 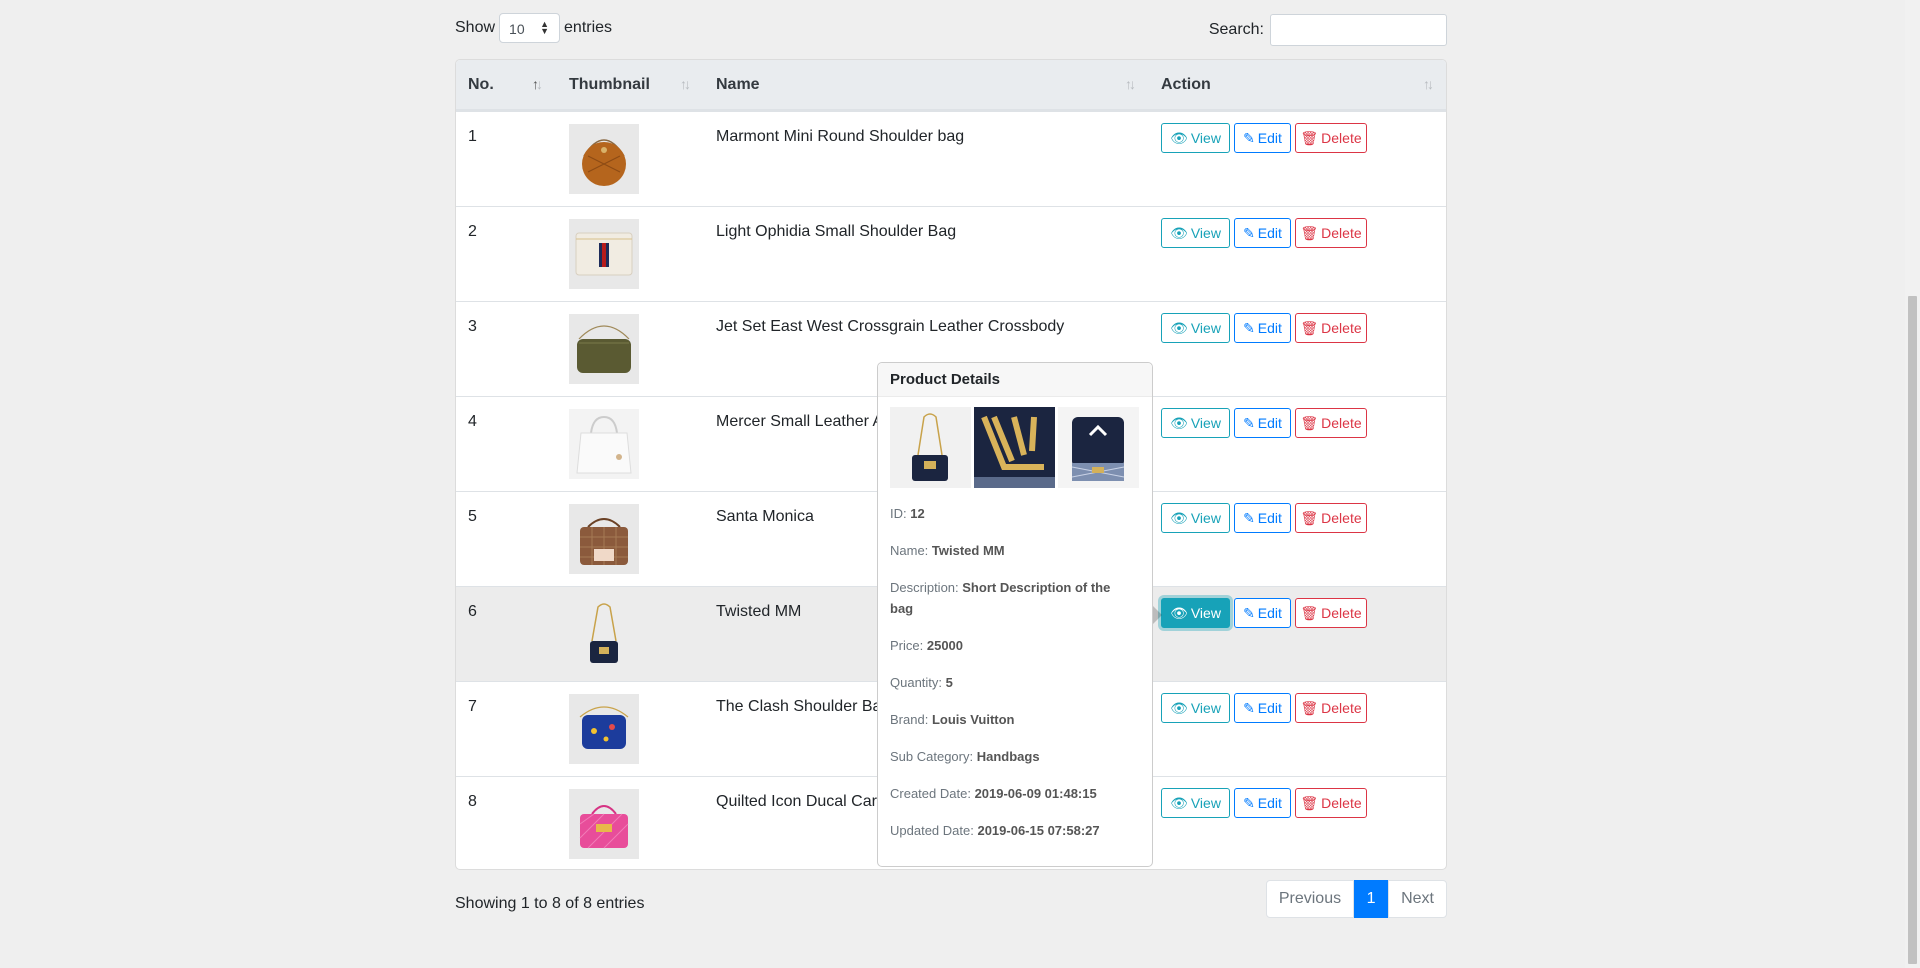 I want to click on product-name: Marmont Mini Round Shoulder bag, so click(x=840, y=136).